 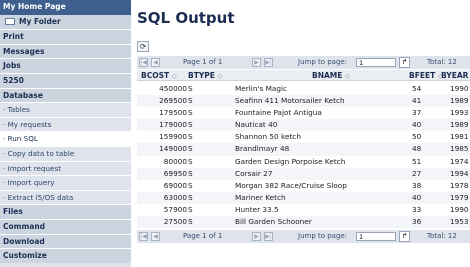 I want to click on table-row: 149000 S Brandlmayr 48 48 1985, so click(x=303, y=149).